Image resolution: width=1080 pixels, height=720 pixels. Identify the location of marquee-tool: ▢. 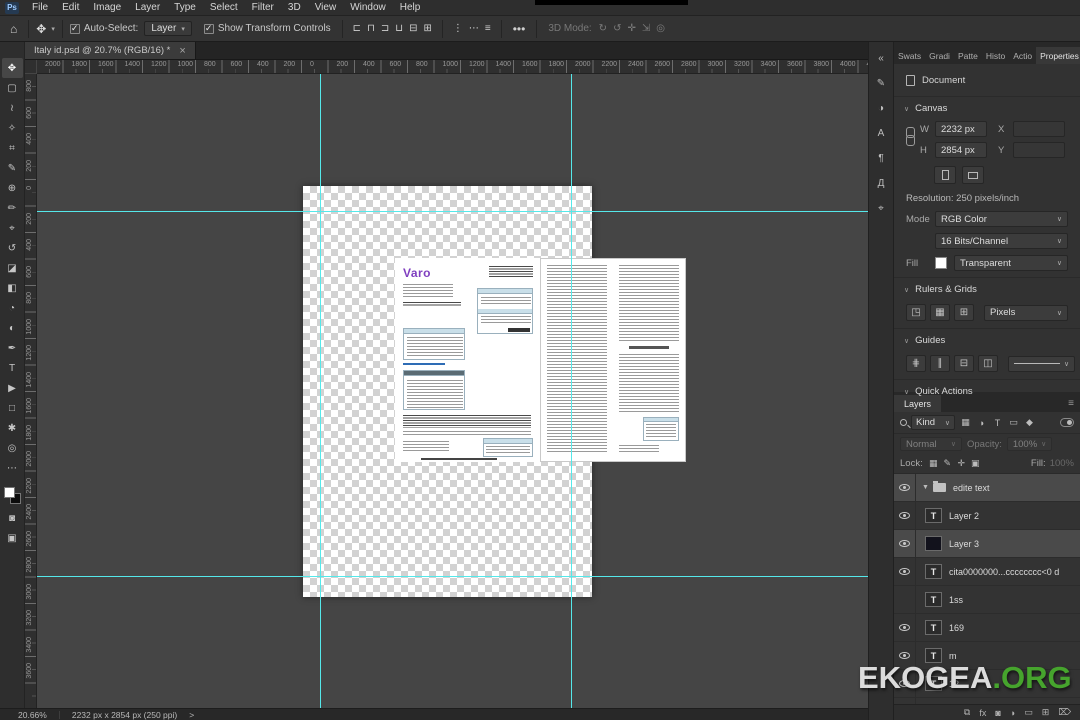
(12, 88).